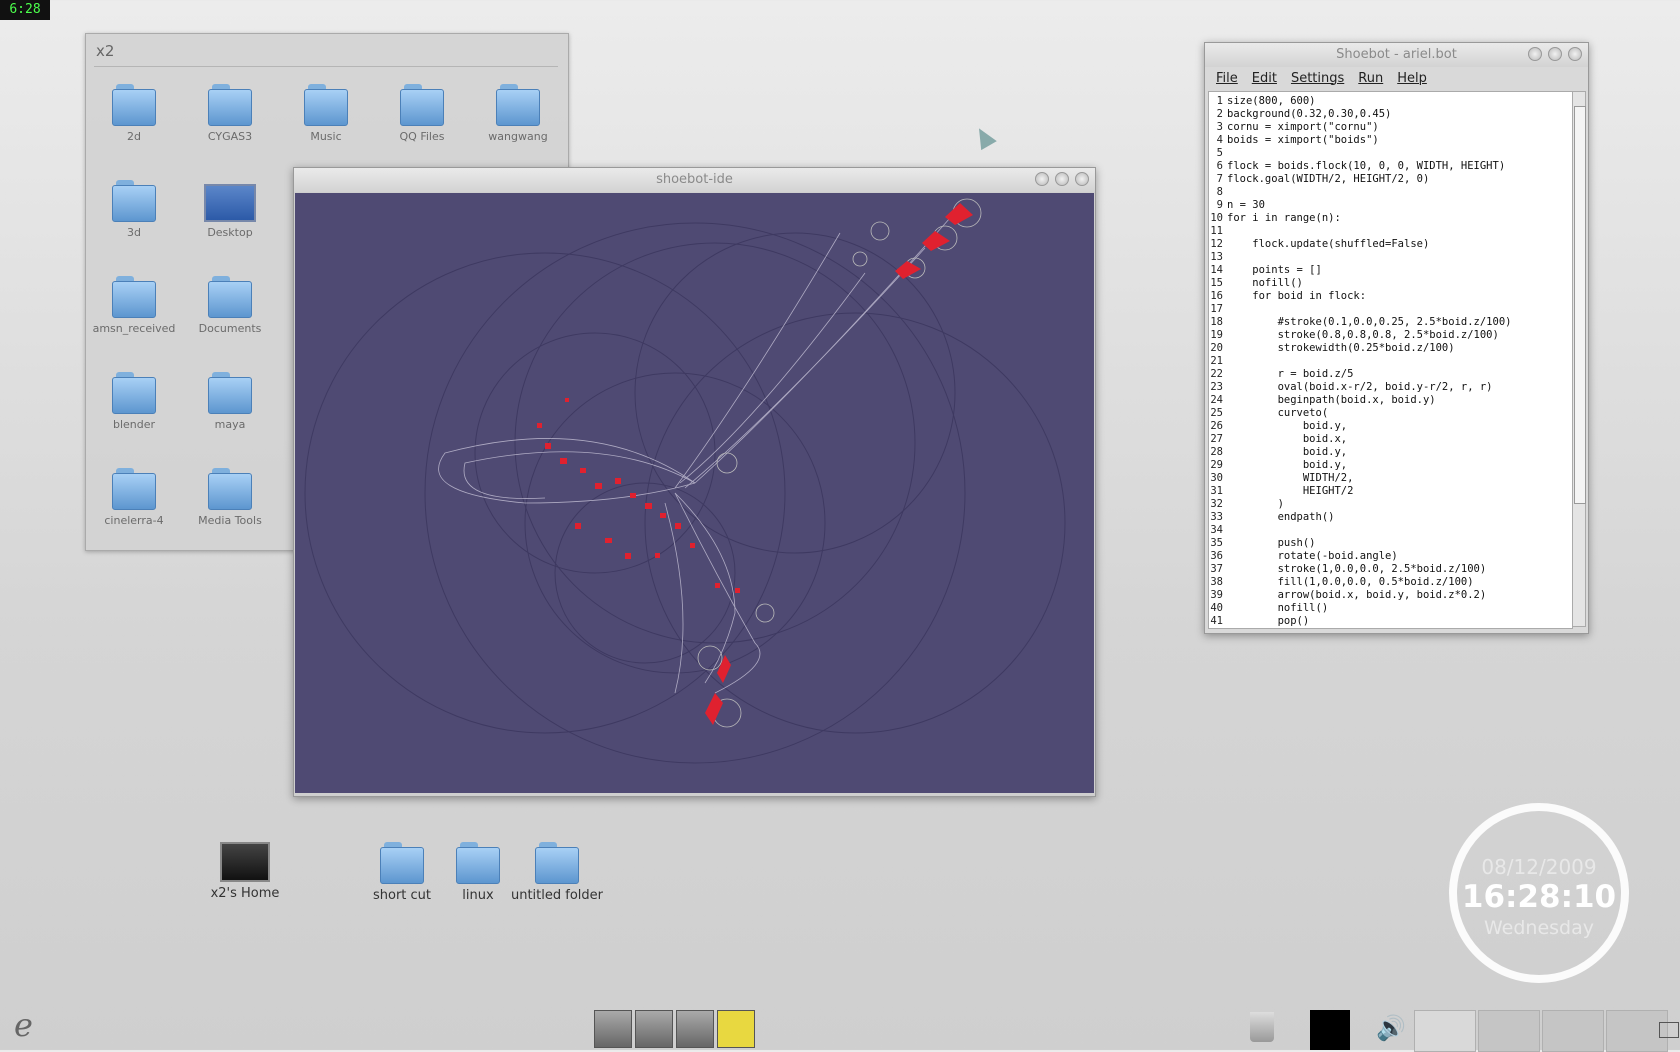  I want to click on clock-date: 08/12/2009, so click(1539, 867).